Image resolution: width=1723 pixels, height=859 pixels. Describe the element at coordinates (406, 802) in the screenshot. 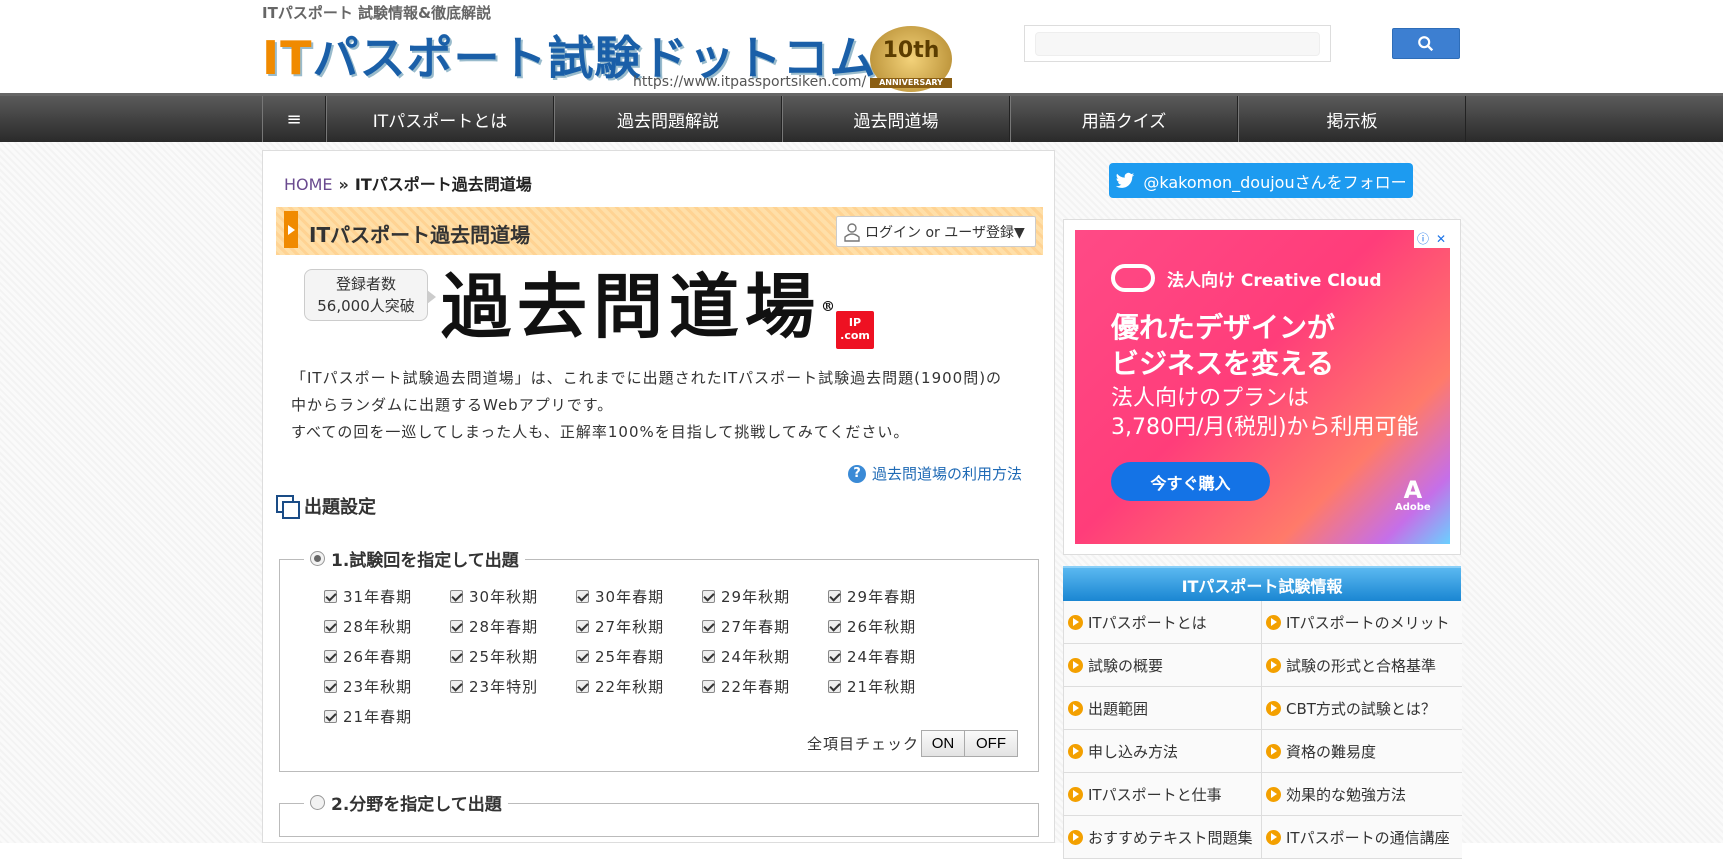

I see `field-mode-option: 2.分野を指定して出題` at that location.